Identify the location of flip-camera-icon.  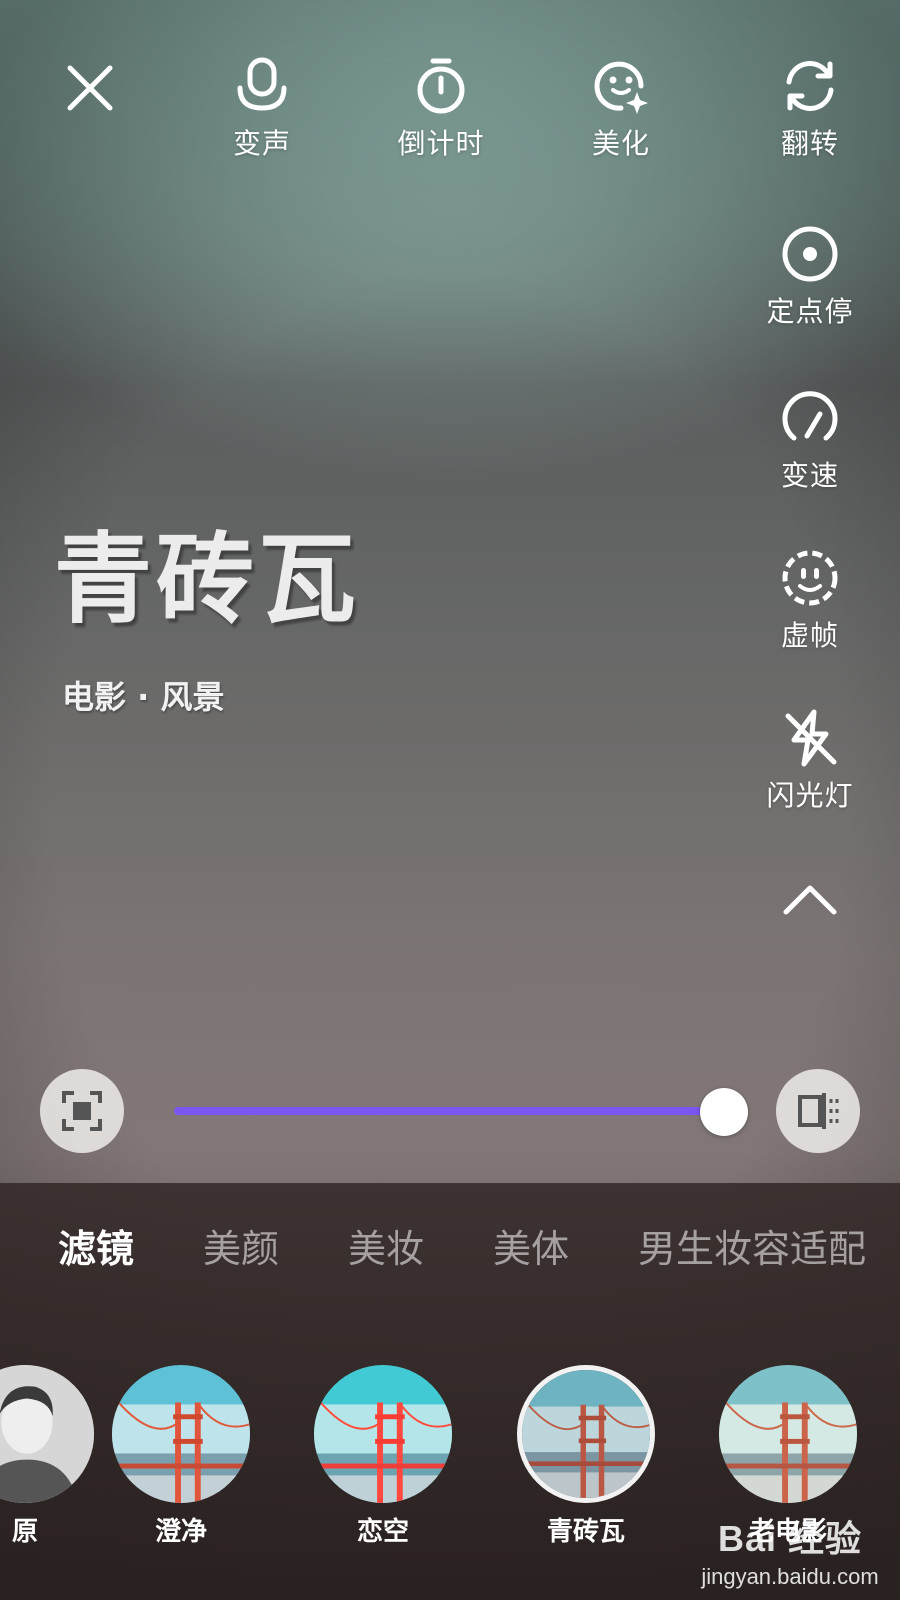
(810, 86).